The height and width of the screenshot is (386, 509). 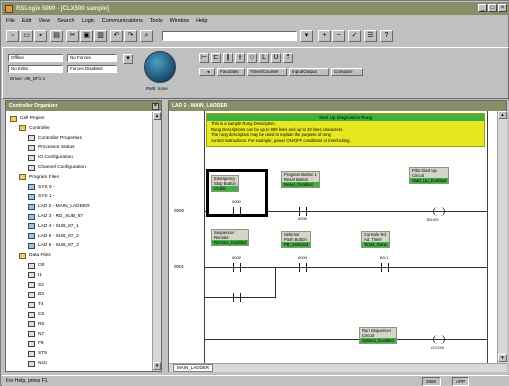 What do you see at coordinates (53, 236) in the screenshot?
I see `tree-item: LAD 5 - SUB_87_2` at bounding box center [53, 236].